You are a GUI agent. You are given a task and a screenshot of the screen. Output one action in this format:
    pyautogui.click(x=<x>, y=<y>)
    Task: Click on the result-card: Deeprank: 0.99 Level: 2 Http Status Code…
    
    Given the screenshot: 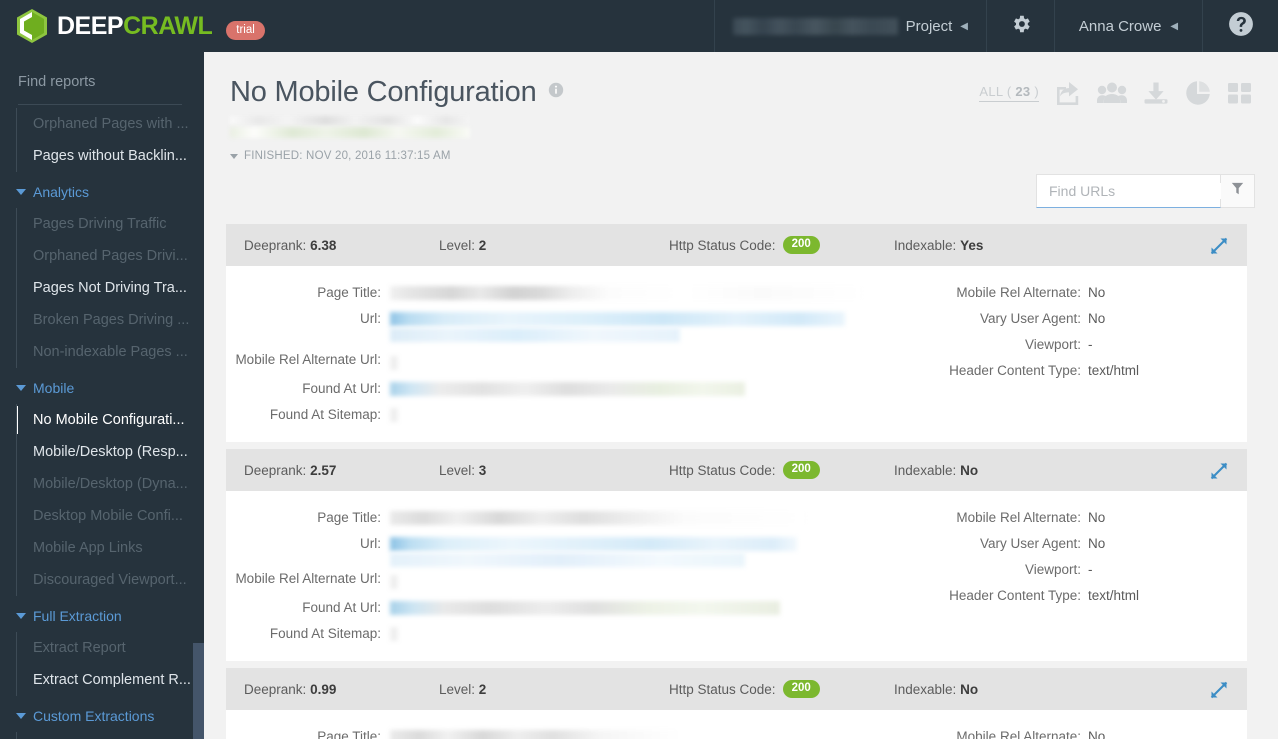 What is the action you would take?
    pyautogui.click(x=736, y=703)
    